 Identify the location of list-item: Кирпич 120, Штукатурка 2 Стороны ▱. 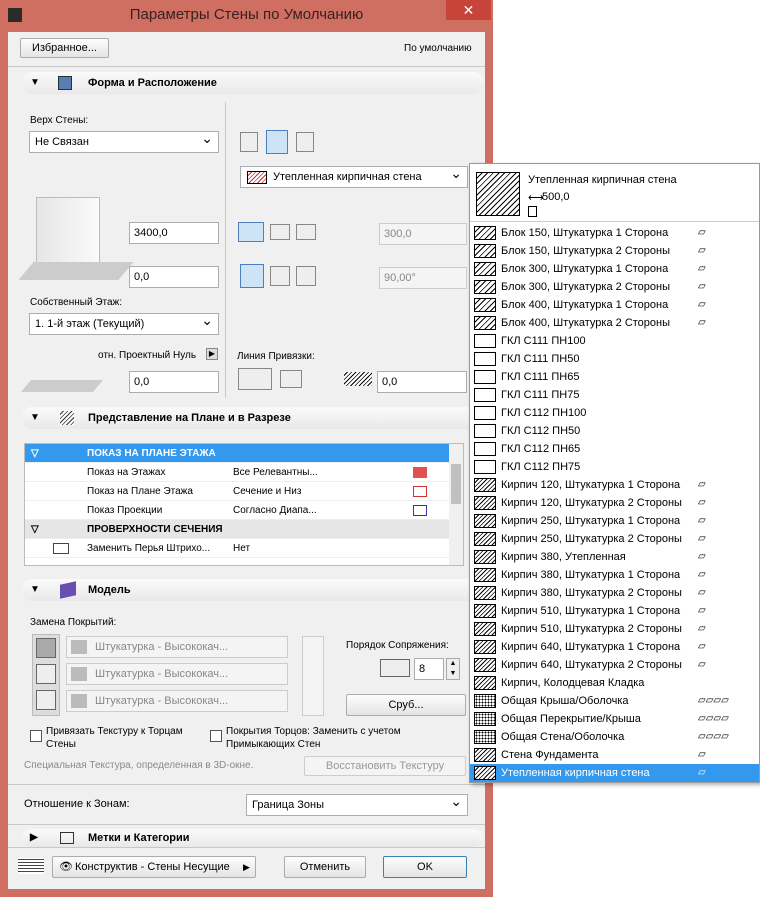
(614, 503).